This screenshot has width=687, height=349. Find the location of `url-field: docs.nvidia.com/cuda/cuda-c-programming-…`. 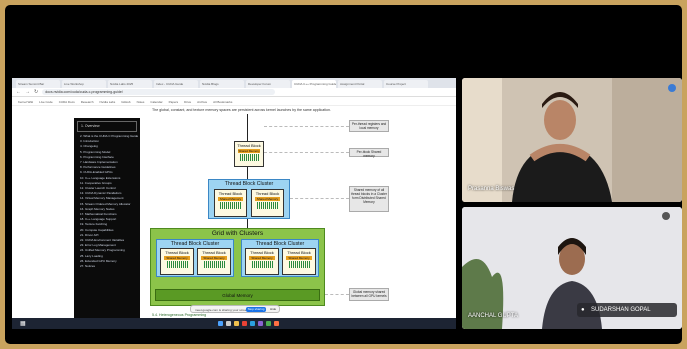

url-field: docs.nvidia.com/cuda/cuda-c-programming-… is located at coordinates (159, 92).